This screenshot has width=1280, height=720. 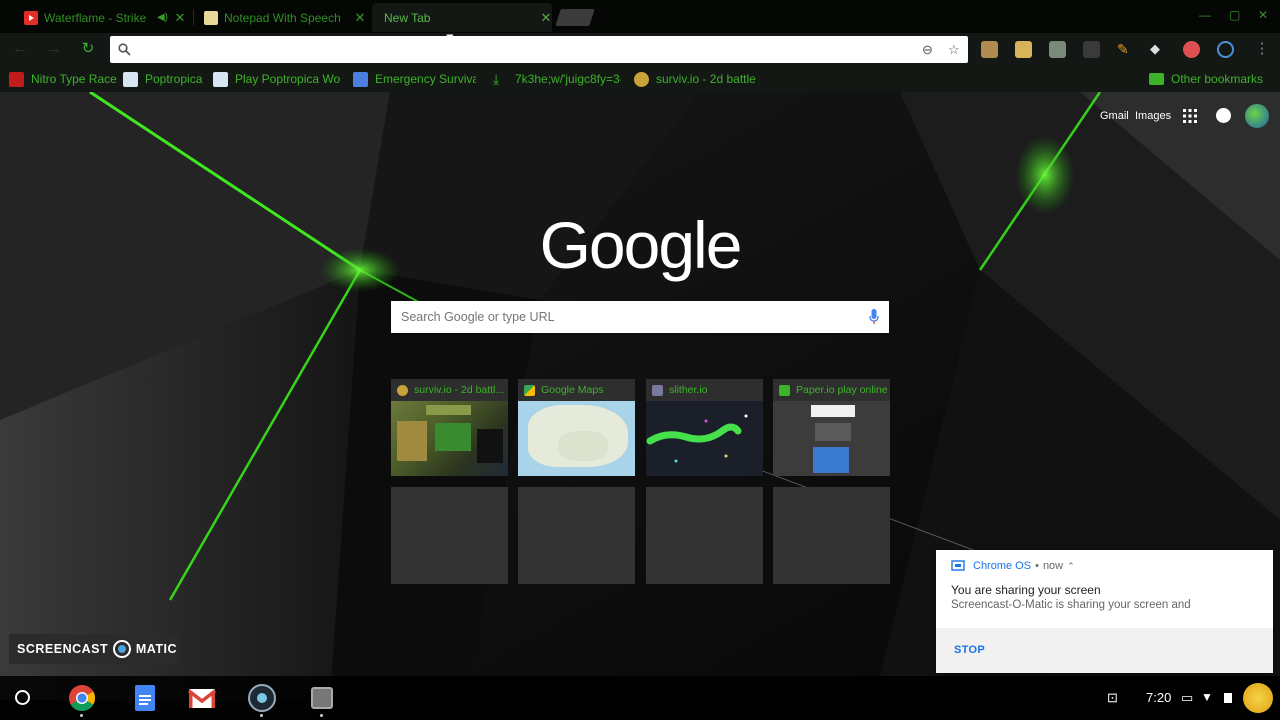 What do you see at coordinates (1205, 15) in the screenshot?
I see `minimize-icon: —` at bounding box center [1205, 15].